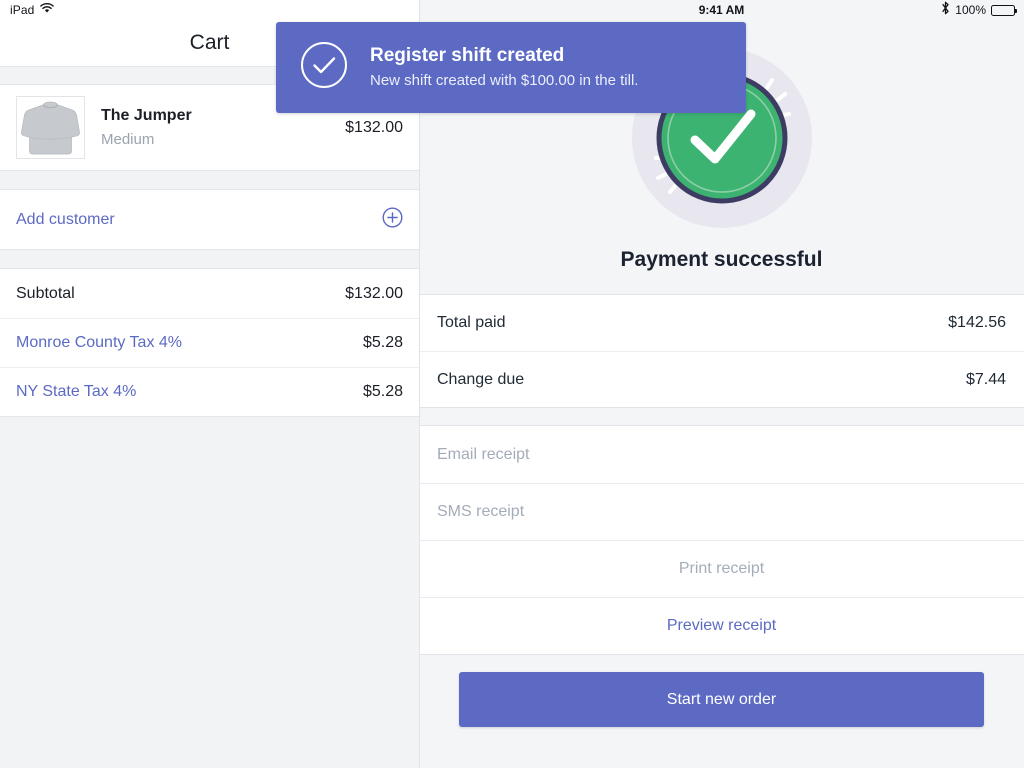  I want to click on left-status-bar: iPad, so click(209, 10).